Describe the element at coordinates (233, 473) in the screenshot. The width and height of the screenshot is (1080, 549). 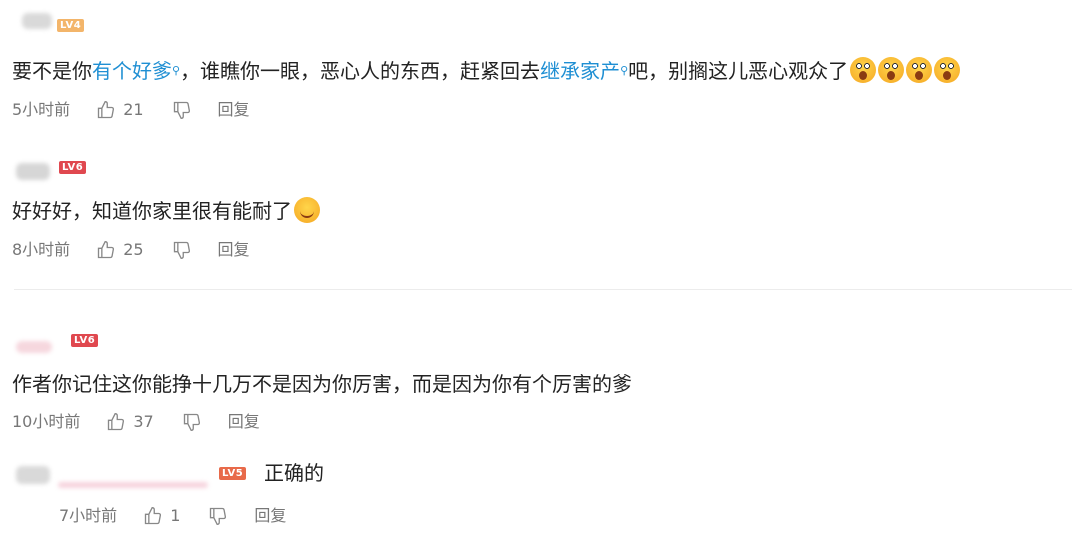
I see `level-badge: LV5` at that location.